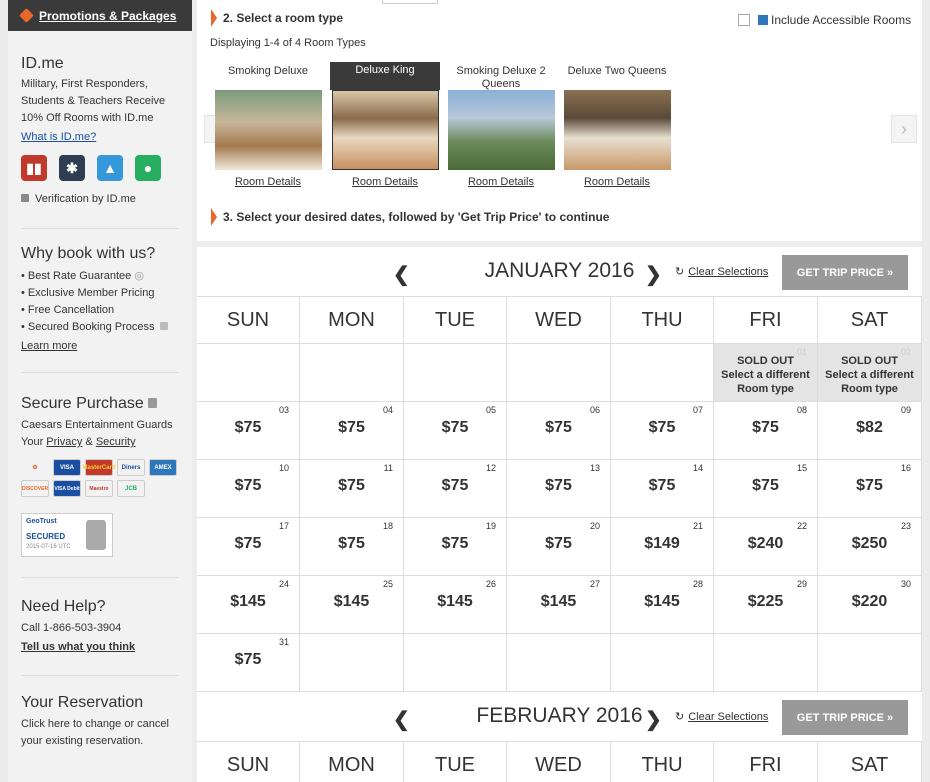 This screenshot has width=930, height=782. I want to click on day-cell: 28 $145, so click(662, 605).